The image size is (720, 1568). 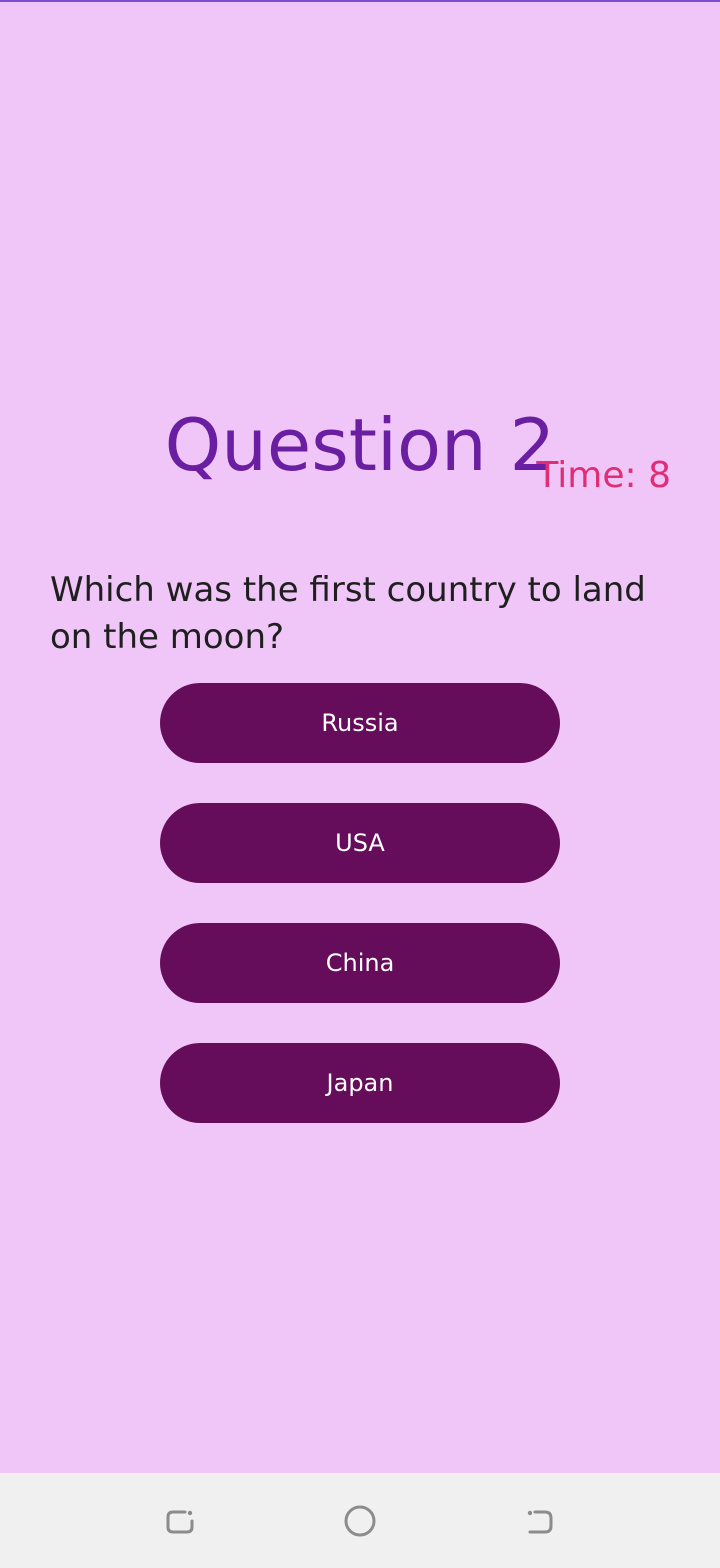 I want to click on answer-button-japan: Japan, so click(x=360, y=1083).